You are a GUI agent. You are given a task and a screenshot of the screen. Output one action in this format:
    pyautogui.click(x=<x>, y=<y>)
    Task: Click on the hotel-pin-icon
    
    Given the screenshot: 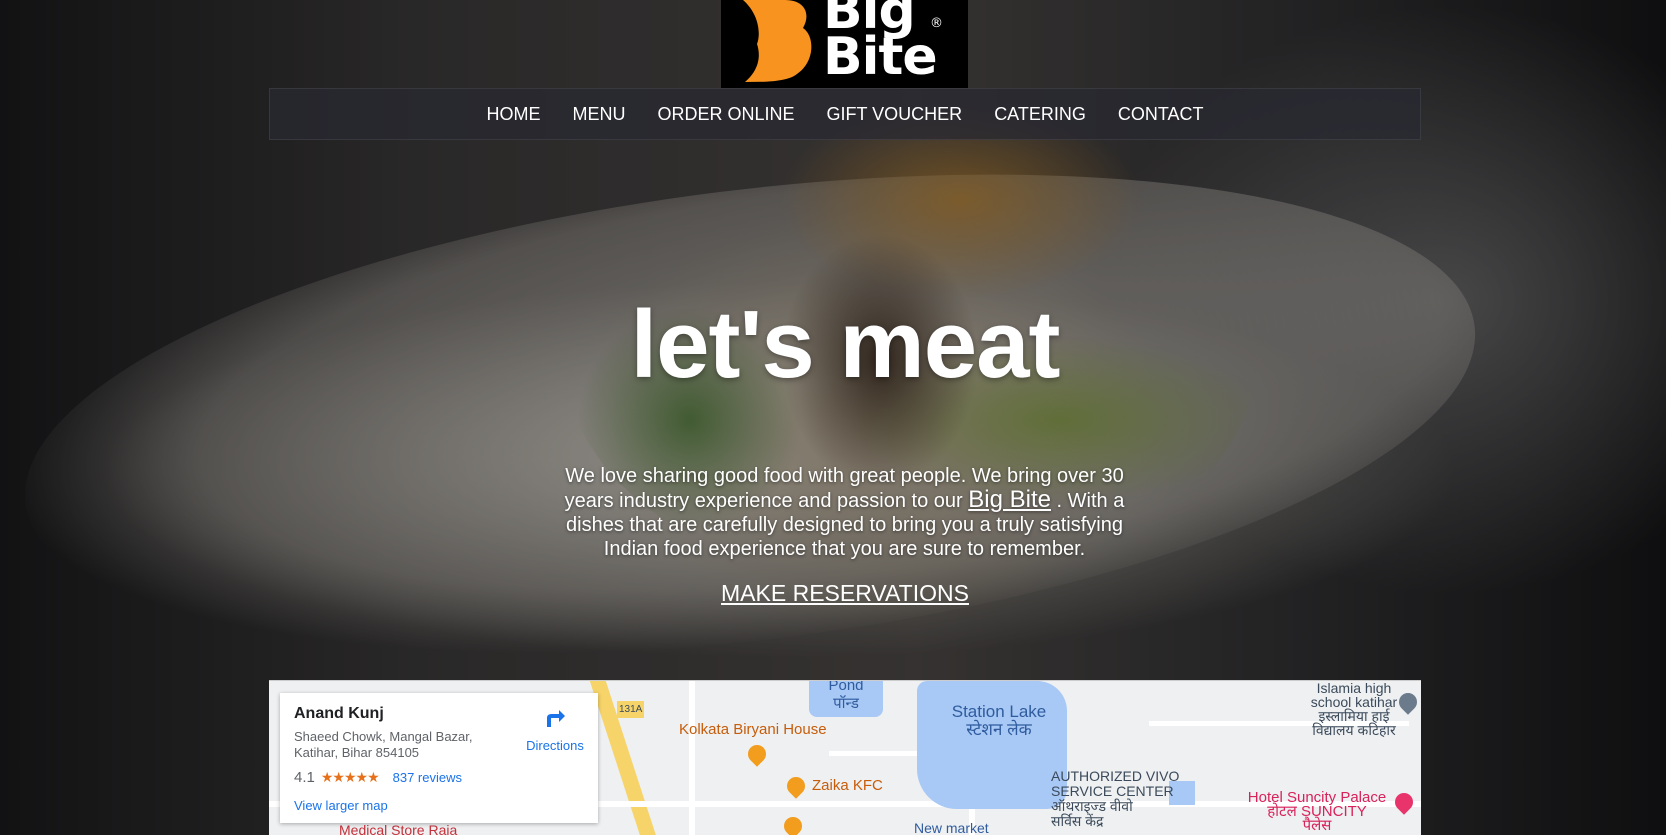 What is the action you would take?
    pyautogui.click(x=1404, y=802)
    